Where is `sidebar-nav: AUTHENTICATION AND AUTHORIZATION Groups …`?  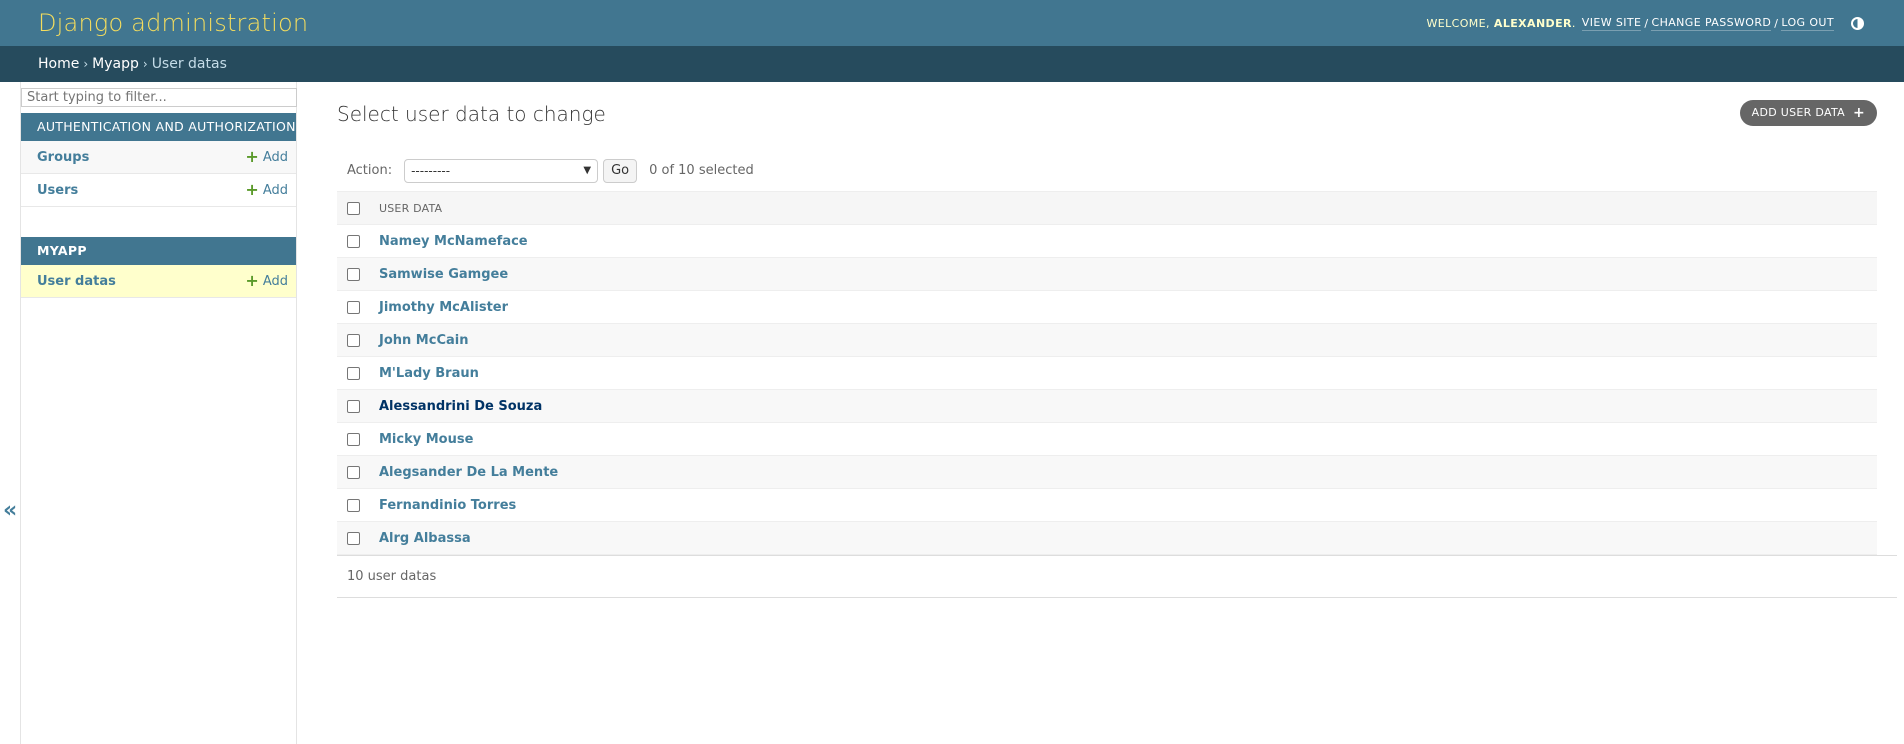 sidebar-nav: AUTHENTICATION AND AUTHORIZATION Groups … is located at coordinates (158, 413).